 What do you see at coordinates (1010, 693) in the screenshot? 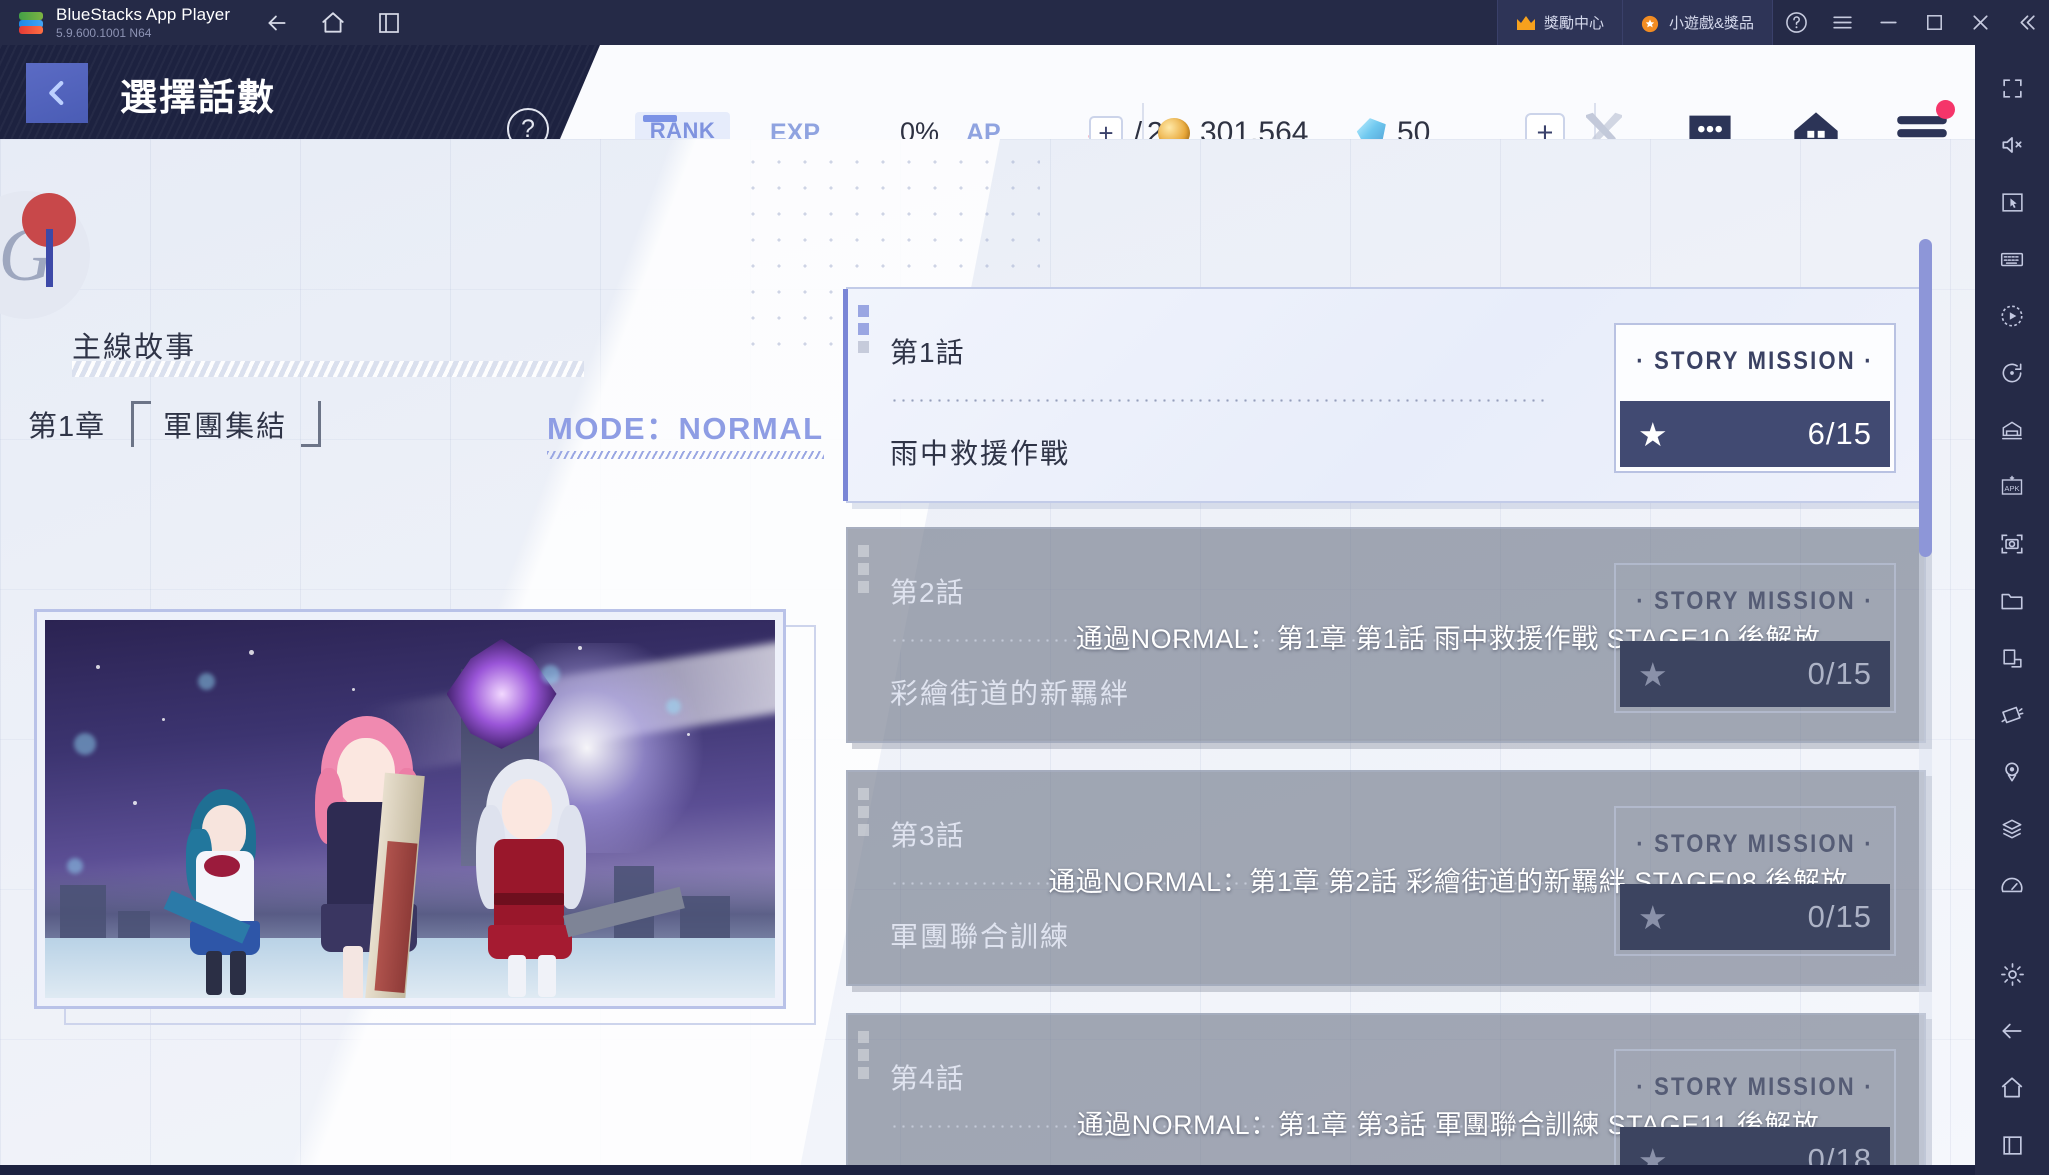
I see `episode-name: 彩繪街道的新羈絆` at bounding box center [1010, 693].